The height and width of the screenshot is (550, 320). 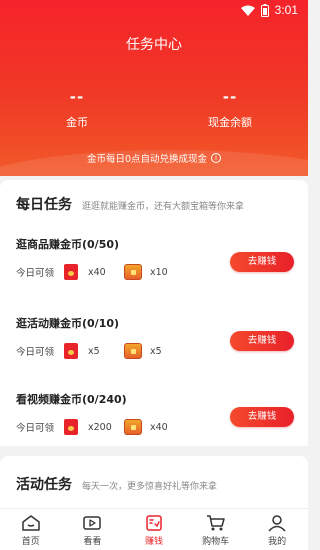 I want to click on task-browse-activities: 逛活动赚金币(0/10) 今日可领 x5 x5 去赚钱, so click(x=156, y=348).